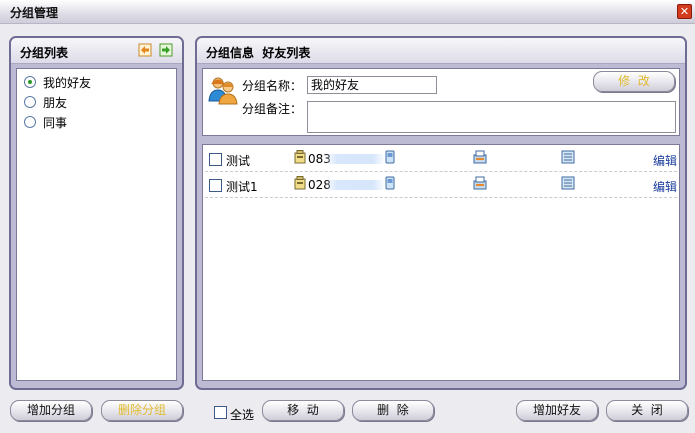  I want to click on modify-button: 修 改, so click(634, 81).